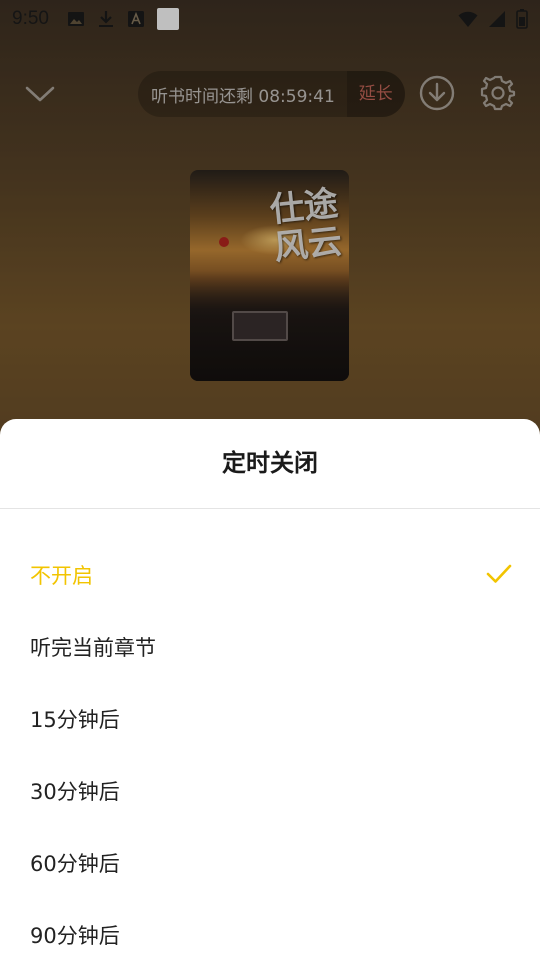 The width and height of the screenshot is (540, 960). I want to click on option-60-min: 60分钟后, so click(270, 863).